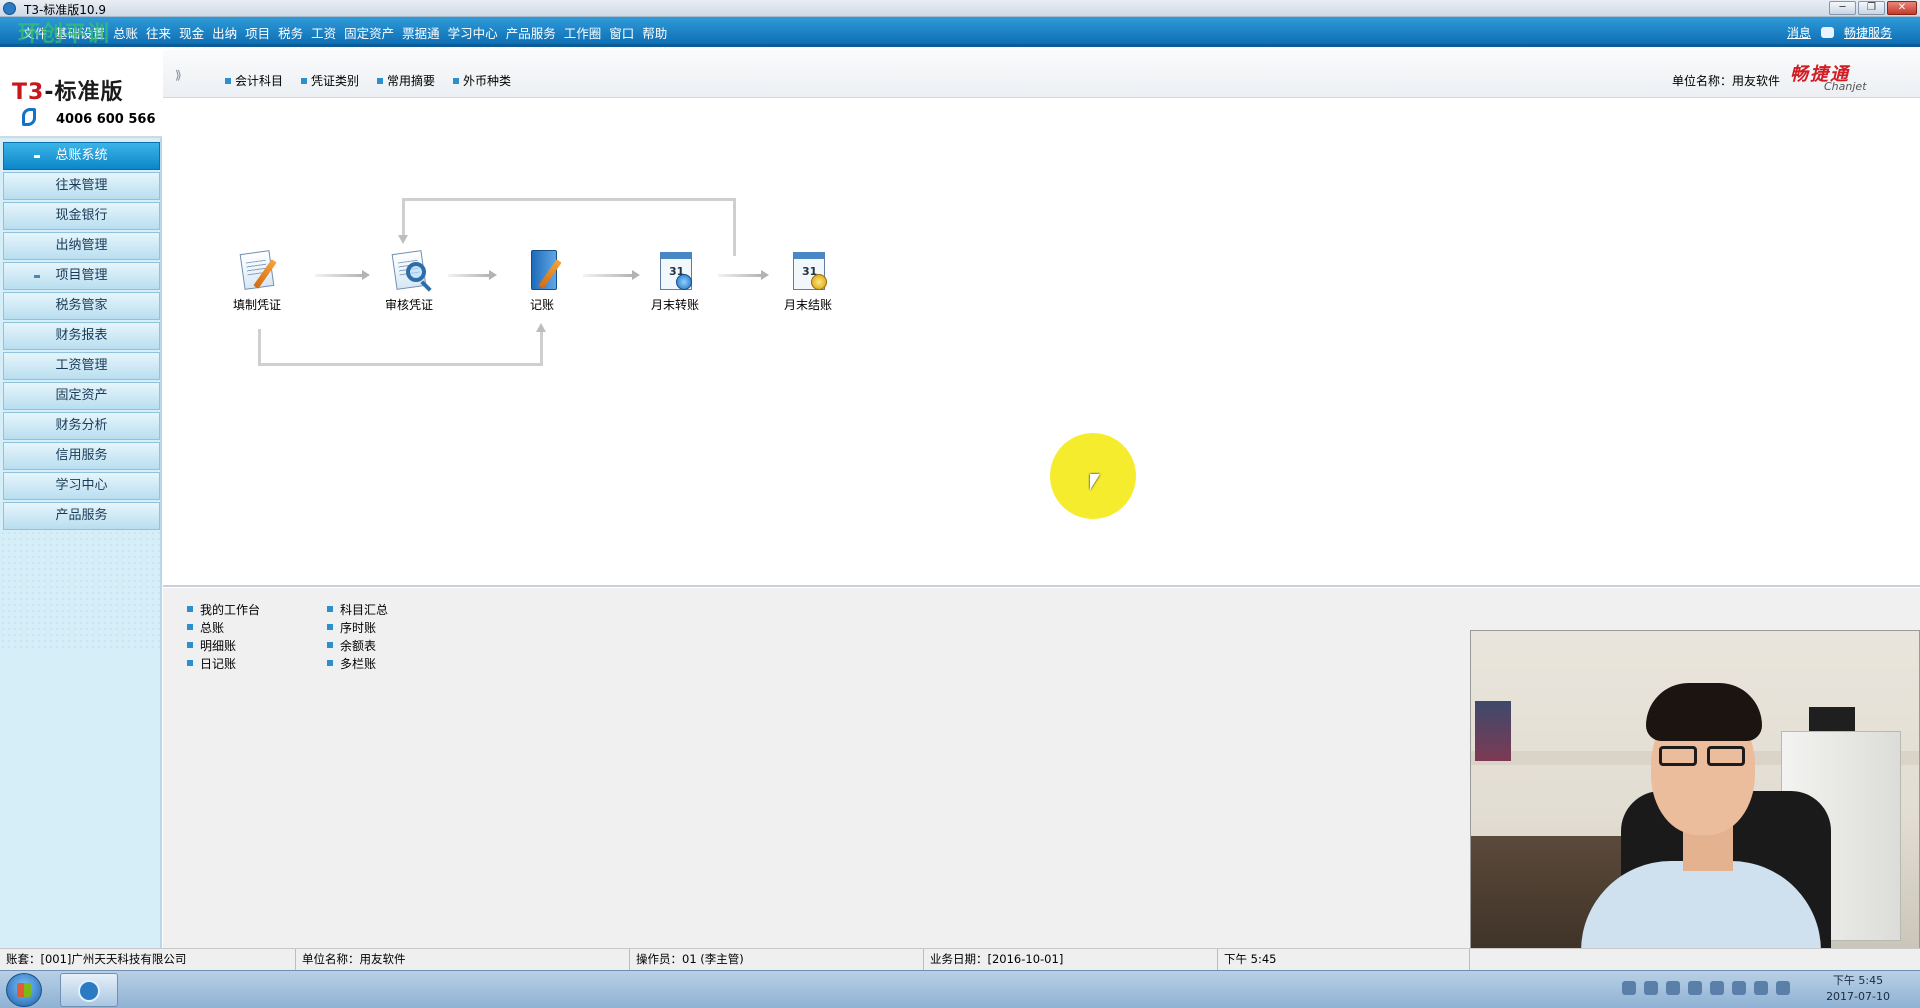 The image size is (1920, 1008). I want to click on menu-right-links: 消息 畅捷服务, so click(1839, 32).